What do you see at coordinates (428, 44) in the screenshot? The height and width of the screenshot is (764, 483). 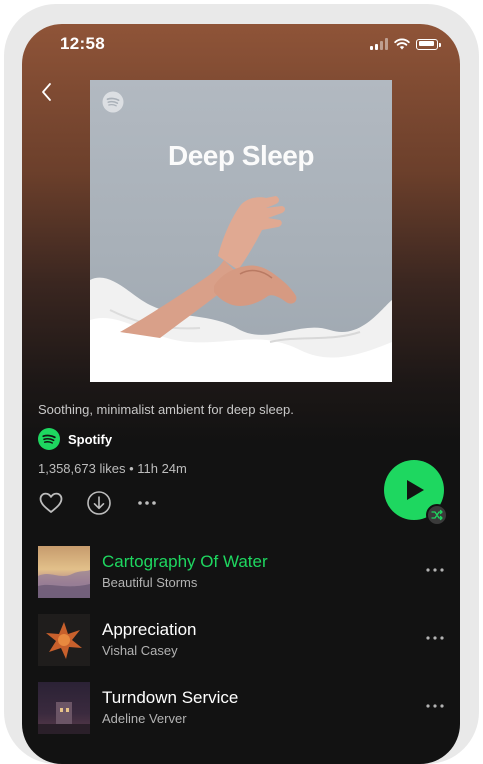 I see `battery-icon` at bounding box center [428, 44].